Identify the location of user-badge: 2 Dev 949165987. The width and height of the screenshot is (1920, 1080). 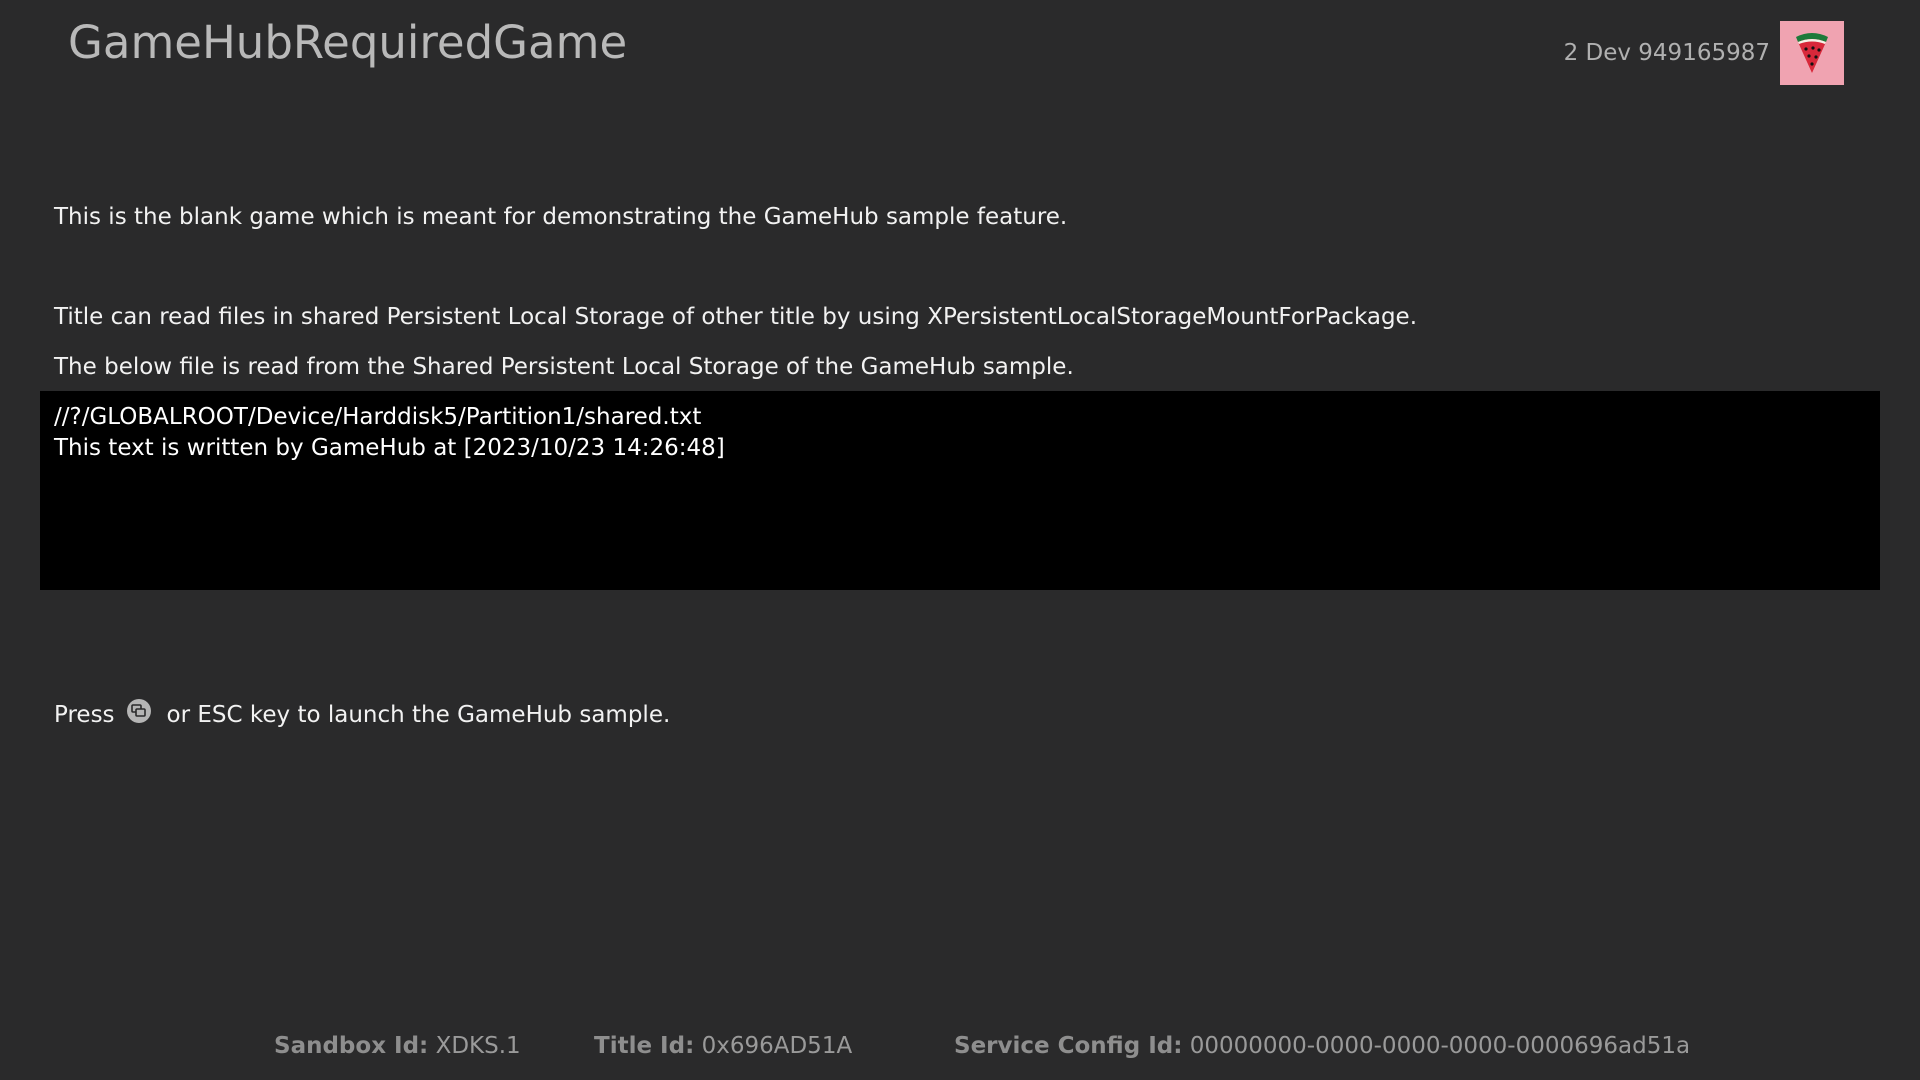
(1704, 53).